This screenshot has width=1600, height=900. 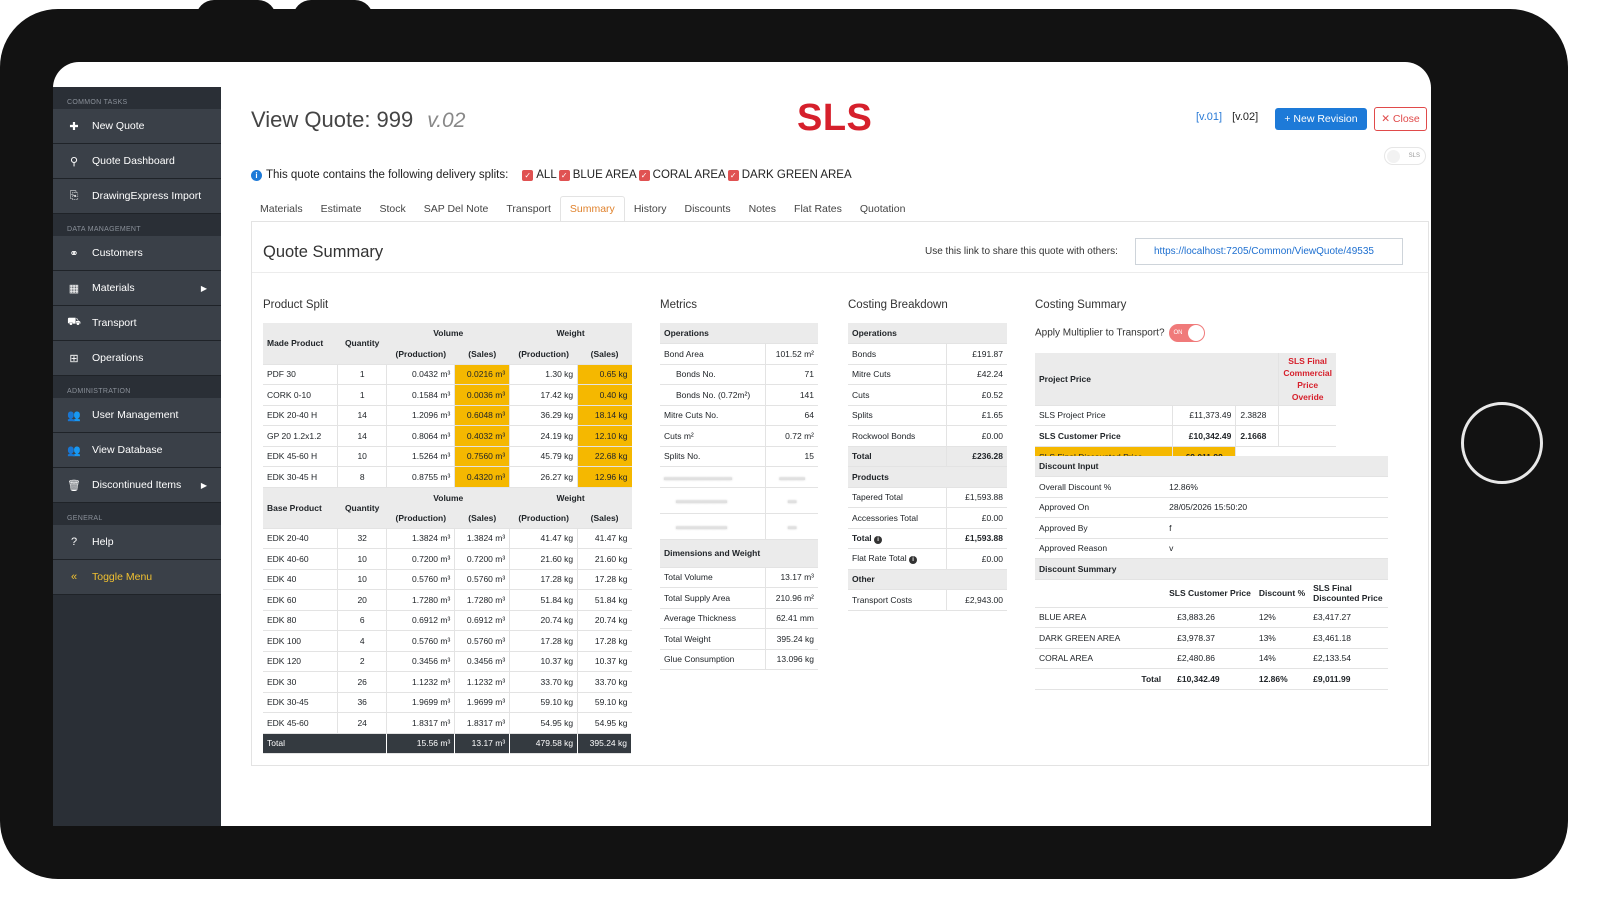 I want to click on sidebar-item-discontinued: 🗑 Discontinued Items ▶, so click(x=137, y=485).